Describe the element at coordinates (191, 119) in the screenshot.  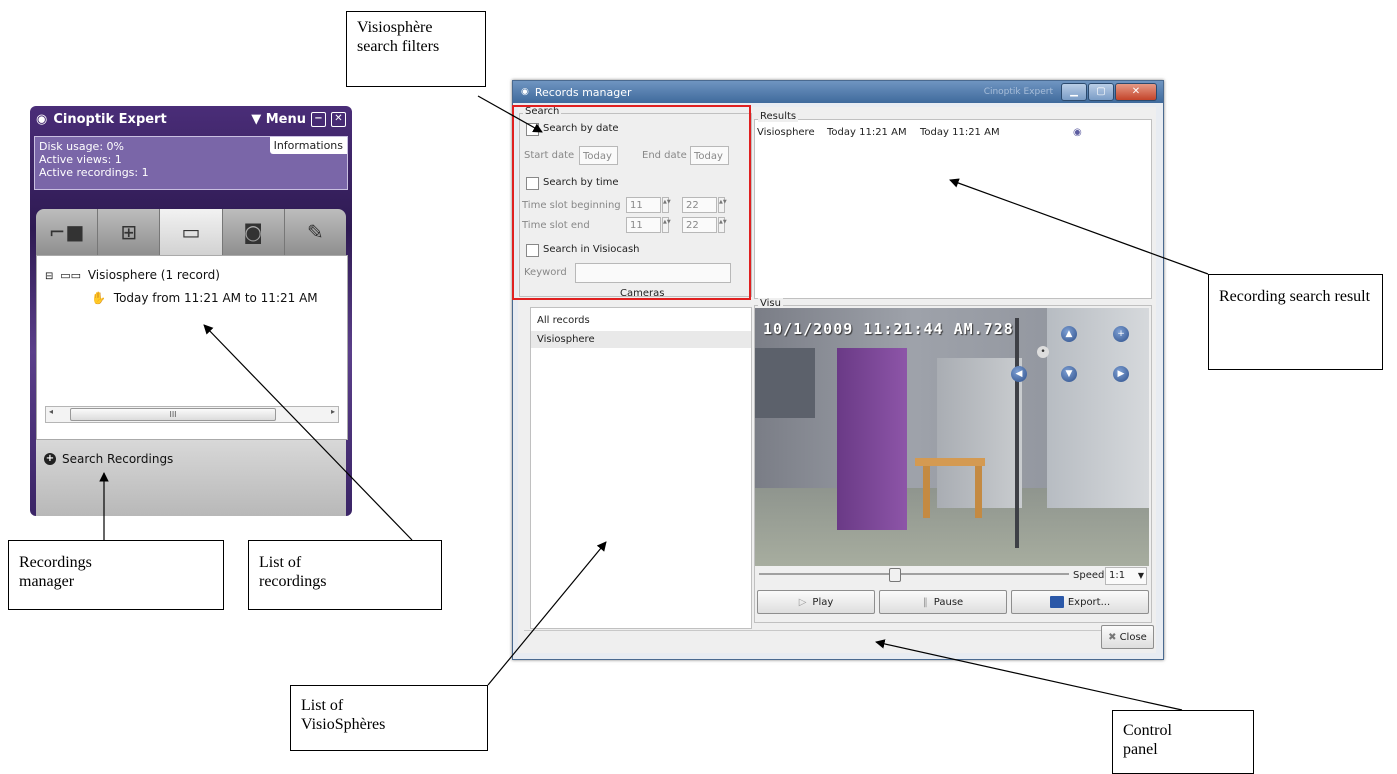
I see `cinoptik-titlebar: ◉ Cinoptik Expert ▼ Menu − ✕` at that location.